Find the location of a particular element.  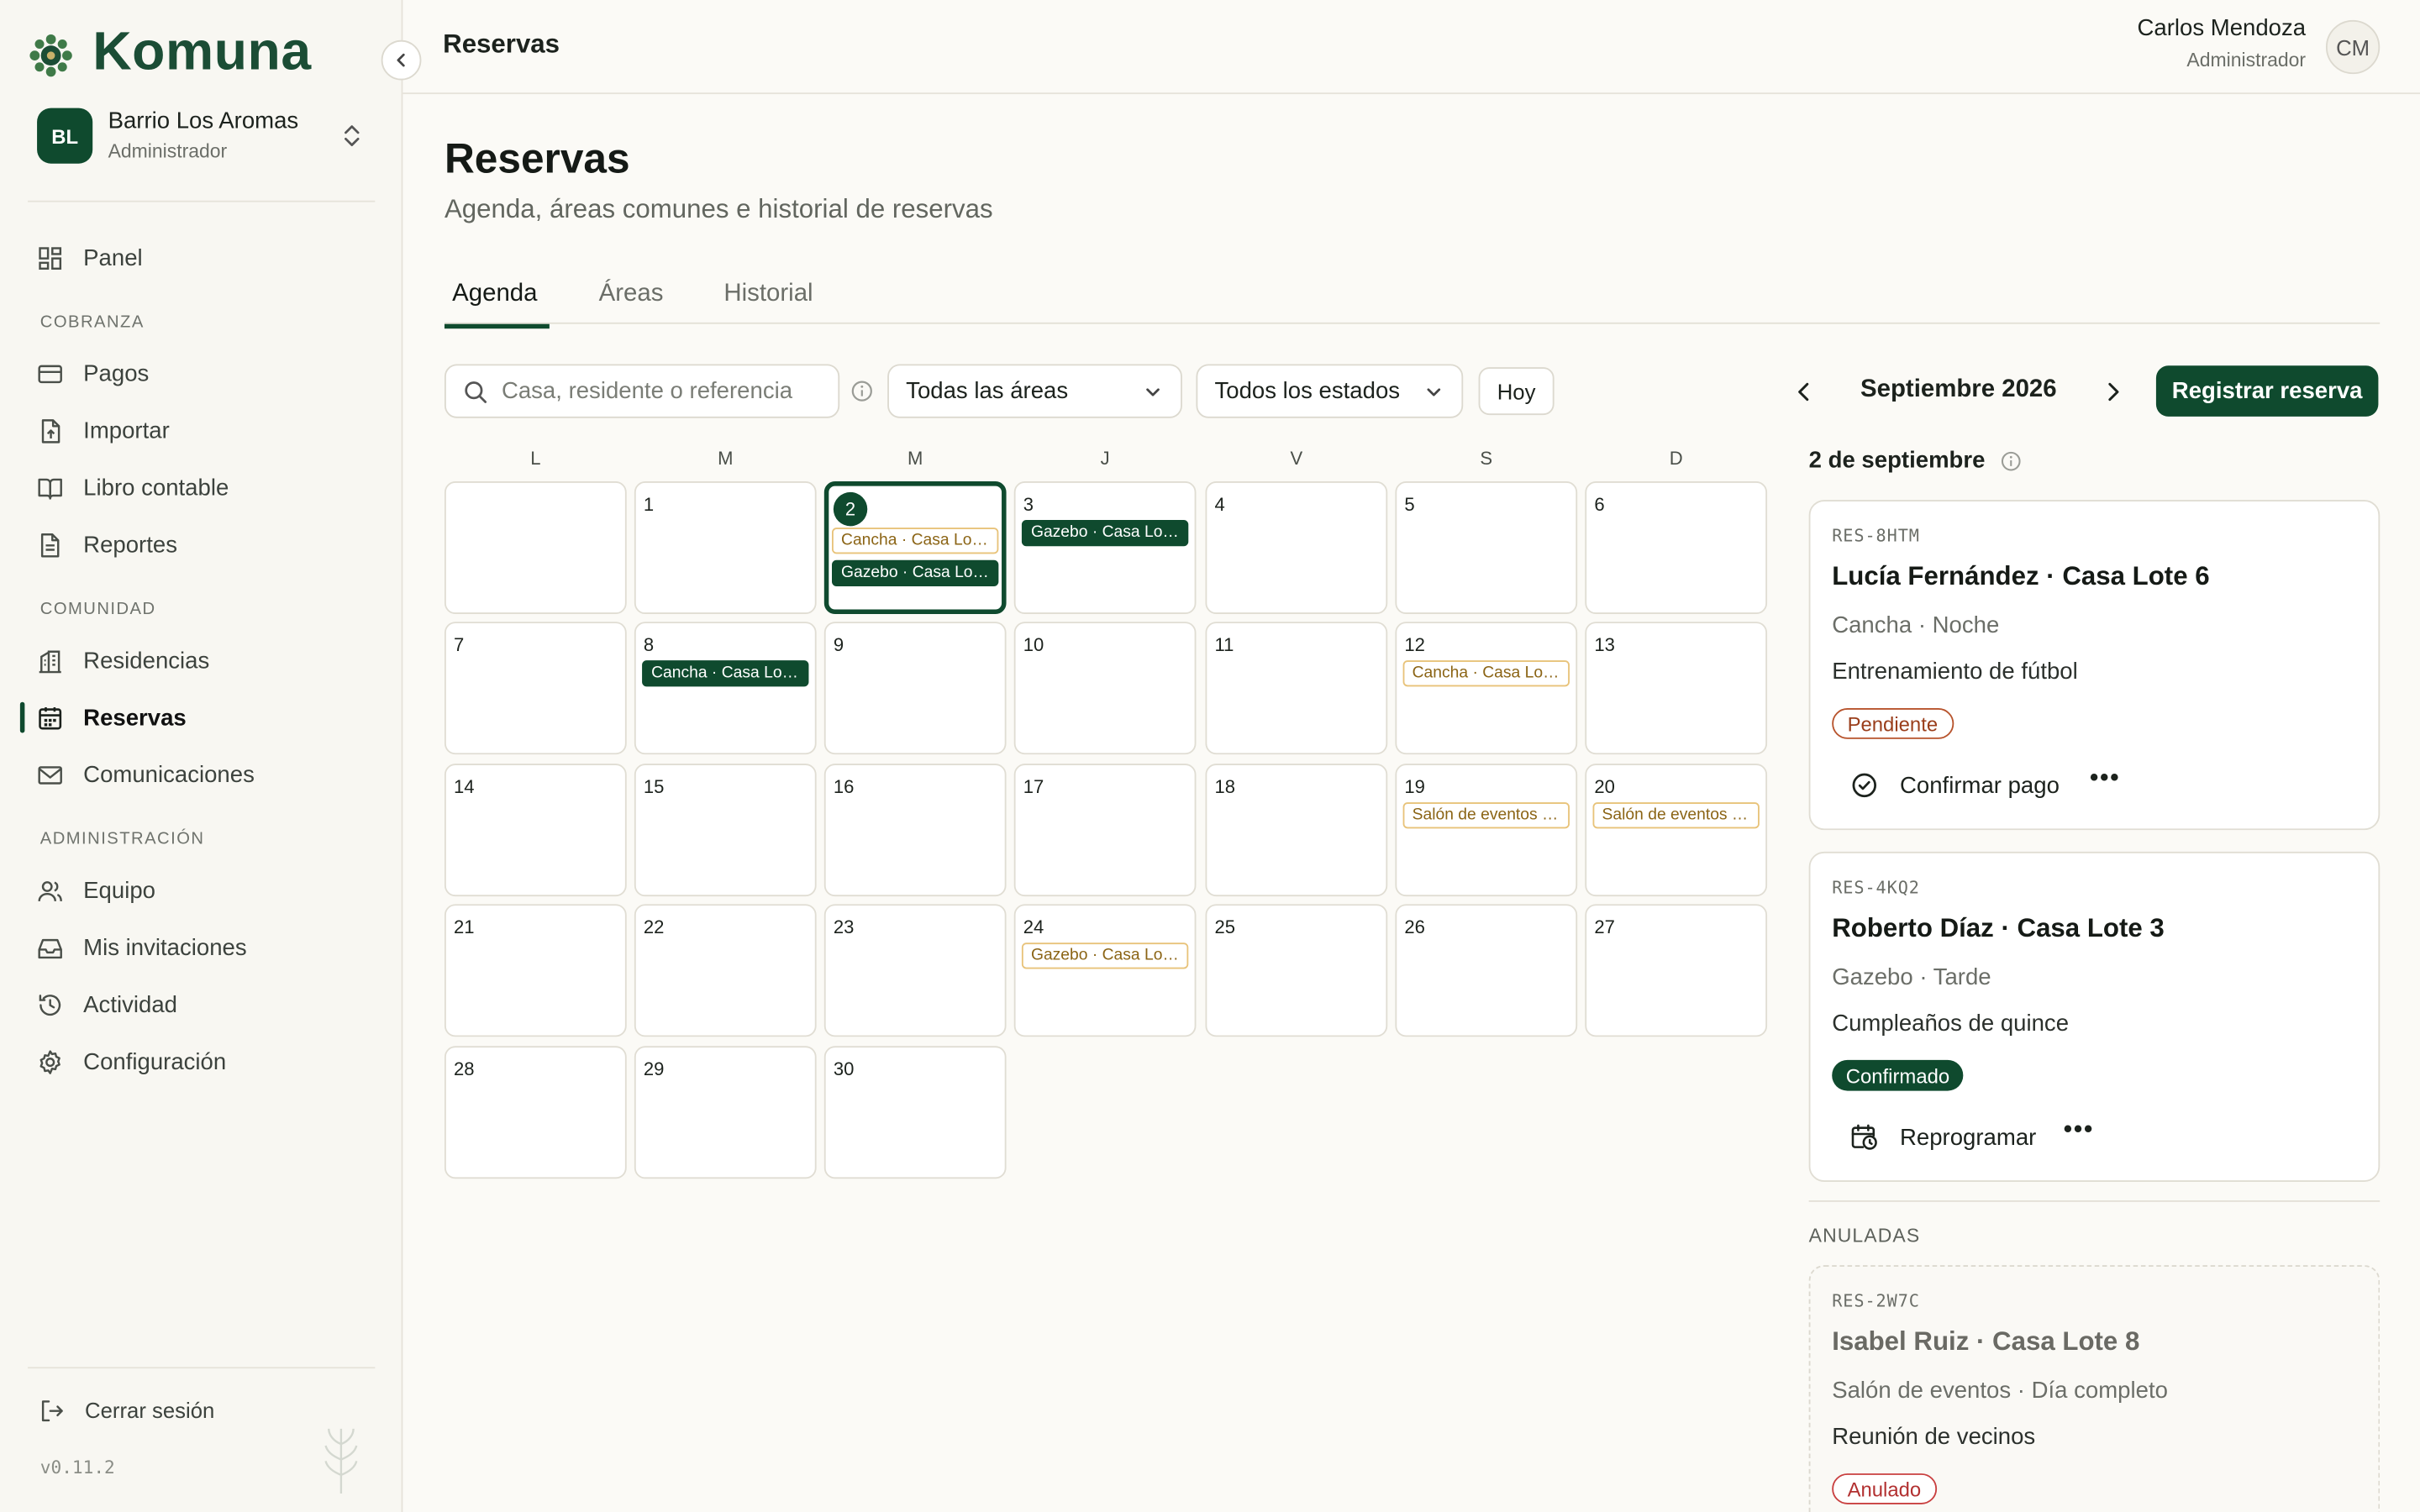

tab-agenda: Agenda is located at coordinates (495, 294).